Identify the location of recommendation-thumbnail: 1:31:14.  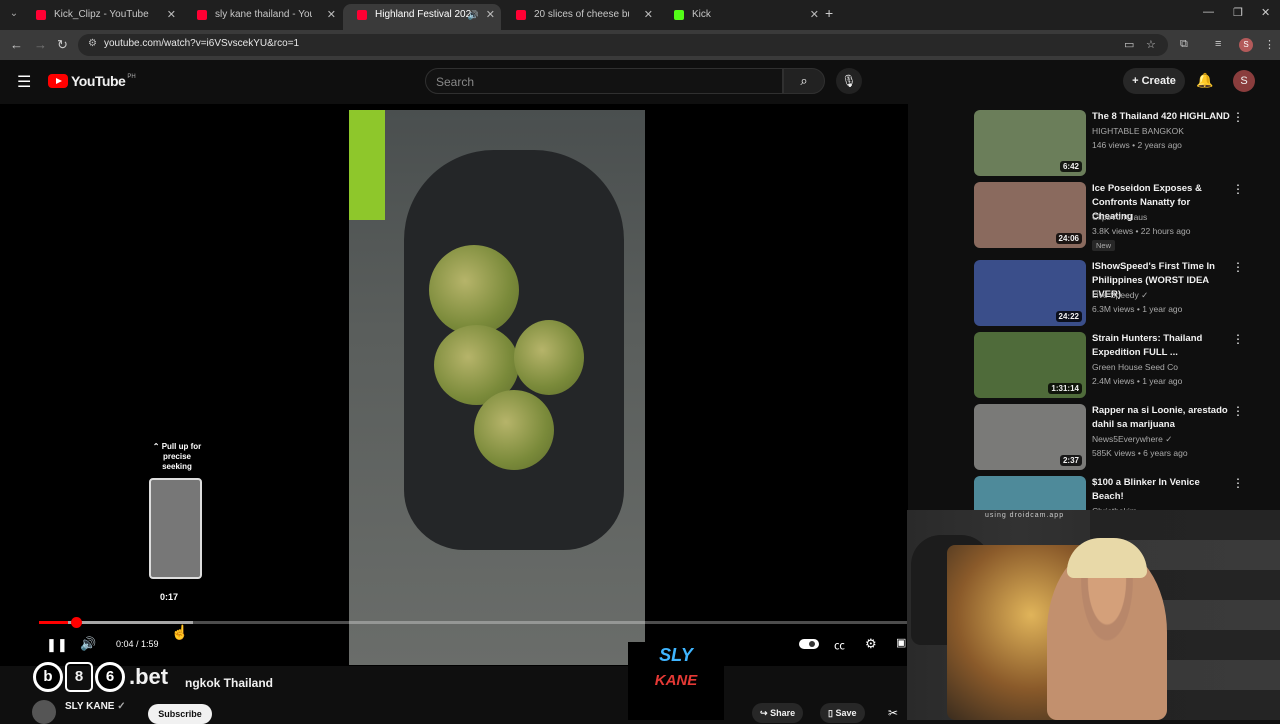
(1030, 365).